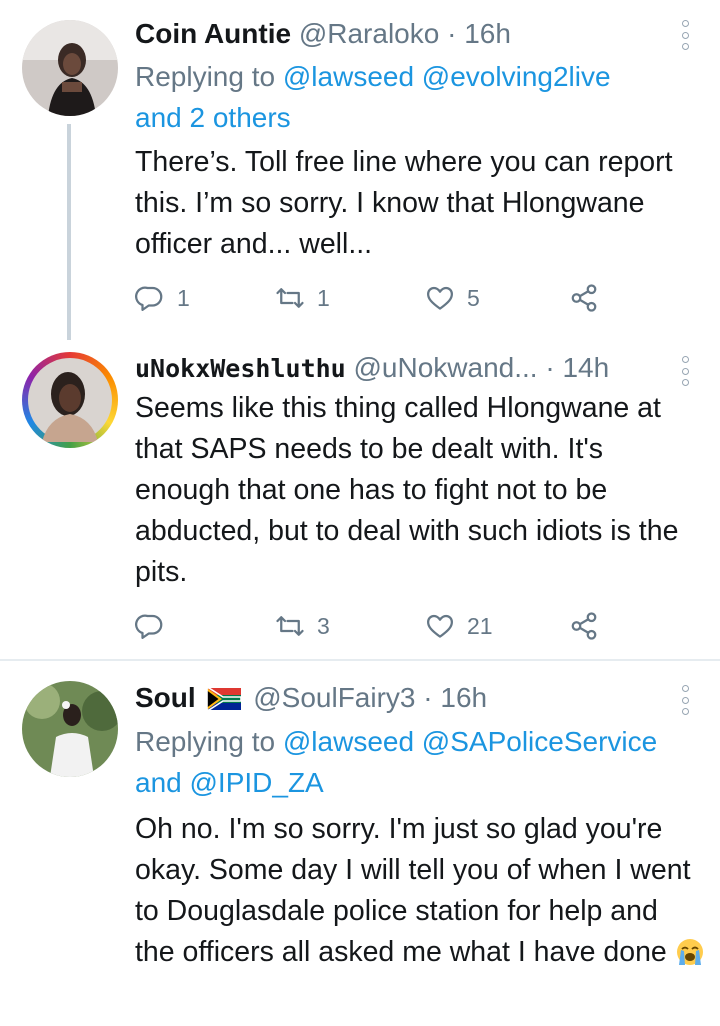 This screenshot has width=720, height=1026. I want to click on retweet-button: 1, so click(302, 298).